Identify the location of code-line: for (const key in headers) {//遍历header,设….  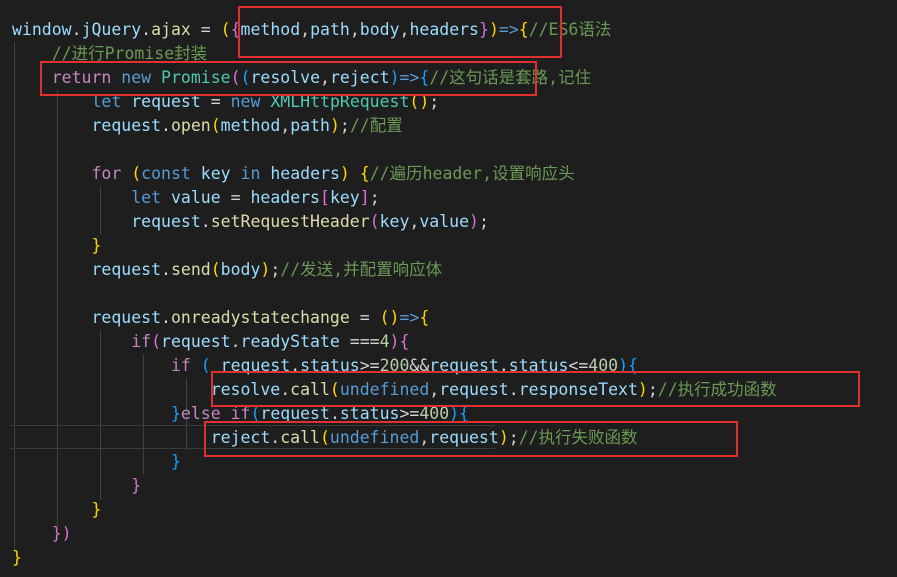
(293, 174).